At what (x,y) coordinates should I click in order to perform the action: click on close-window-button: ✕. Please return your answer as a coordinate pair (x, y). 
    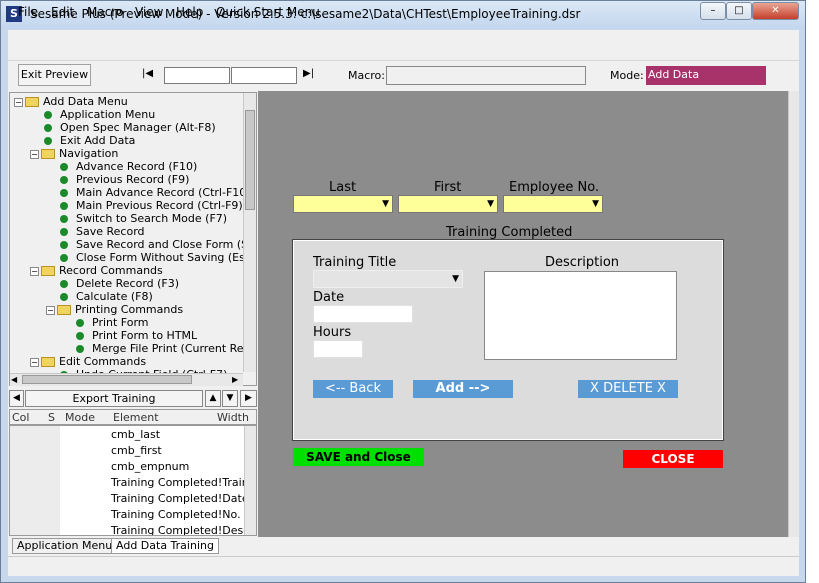
    Looking at the image, I should click on (775, 11).